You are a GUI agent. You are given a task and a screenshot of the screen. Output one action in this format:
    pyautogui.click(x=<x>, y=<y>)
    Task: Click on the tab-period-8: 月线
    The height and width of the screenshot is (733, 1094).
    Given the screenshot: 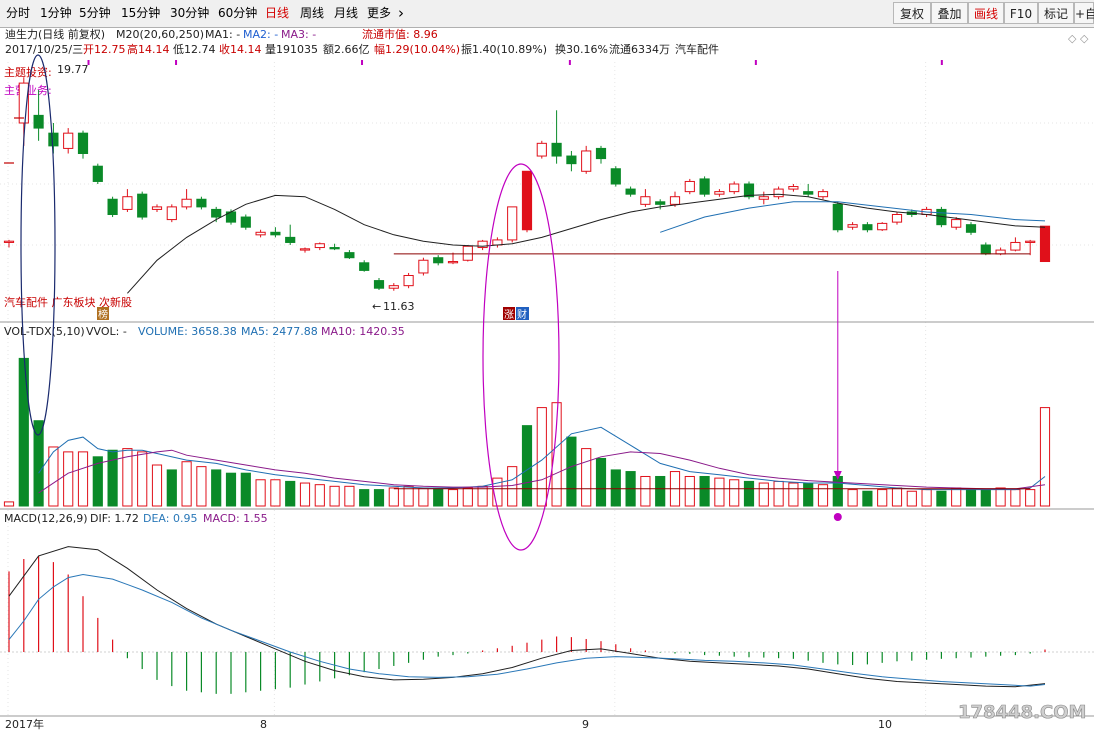 What is the action you would take?
    pyautogui.click(x=346, y=13)
    